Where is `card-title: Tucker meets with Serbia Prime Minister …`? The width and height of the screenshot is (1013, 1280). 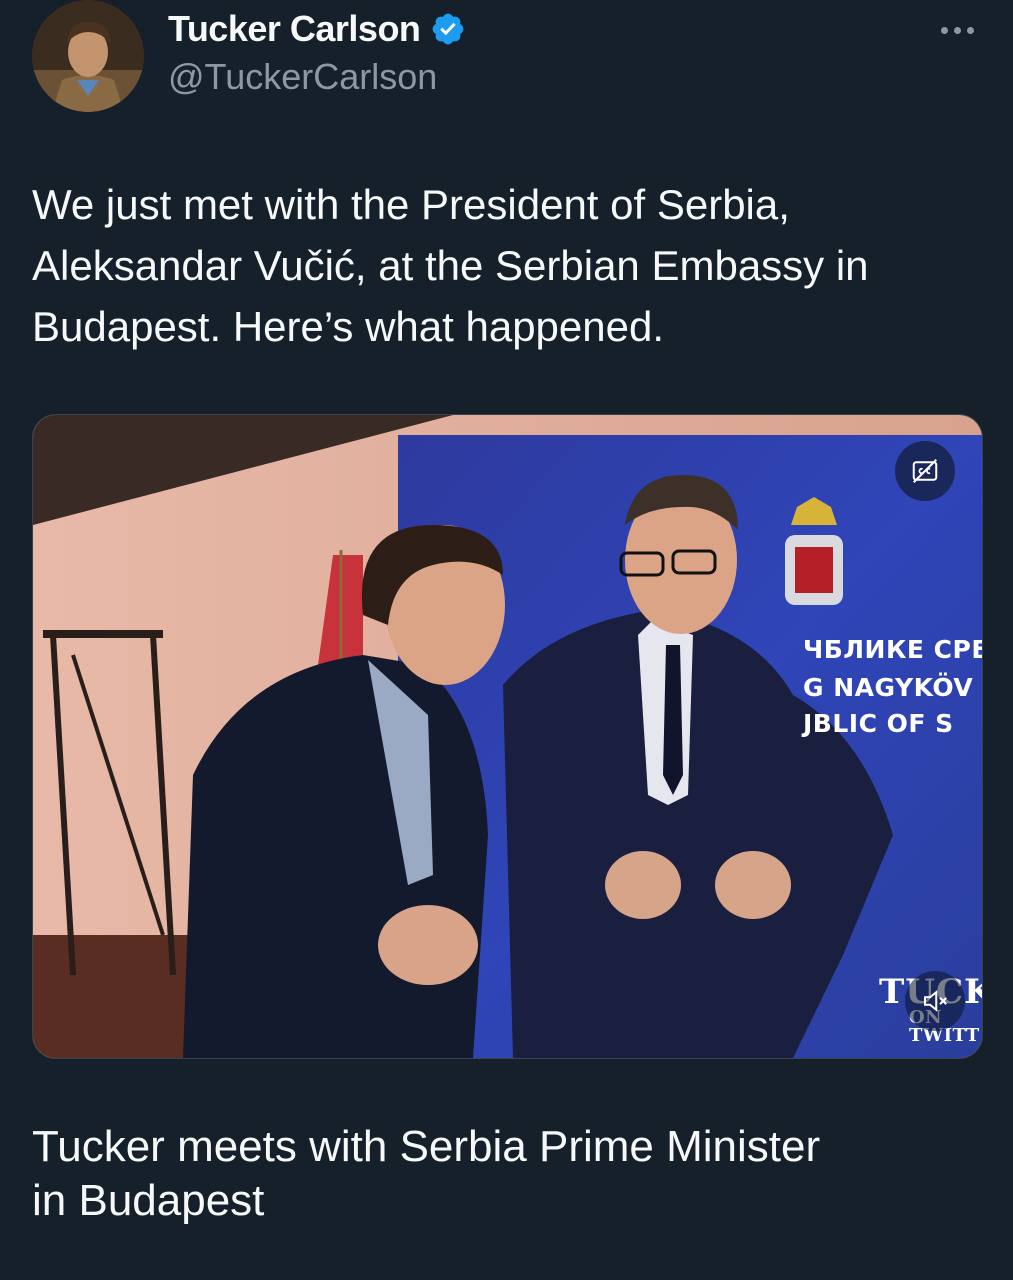 card-title: Tucker meets with Serbia Prime Minister … is located at coordinates (482, 1174).